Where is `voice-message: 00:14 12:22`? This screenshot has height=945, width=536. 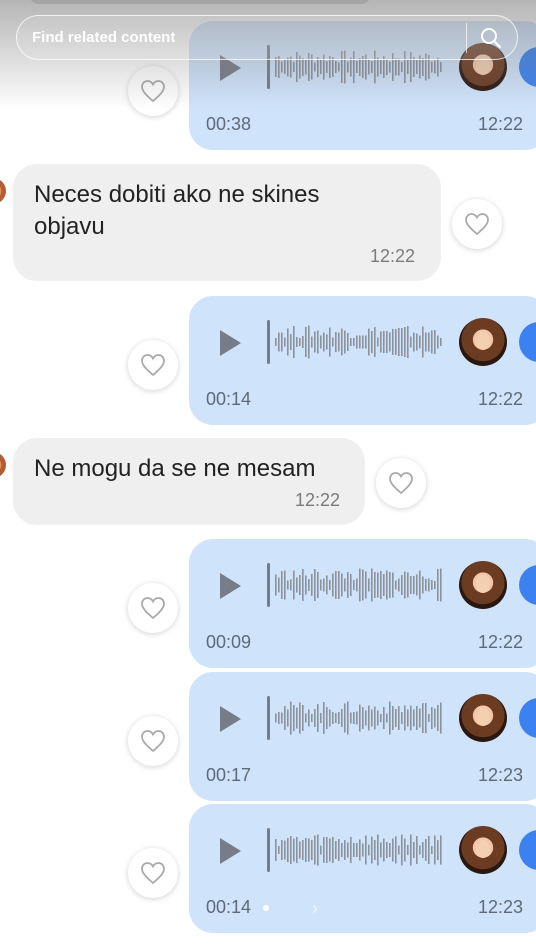
voice-message: 00:14 12:22 is located at coordinates (362, 360).